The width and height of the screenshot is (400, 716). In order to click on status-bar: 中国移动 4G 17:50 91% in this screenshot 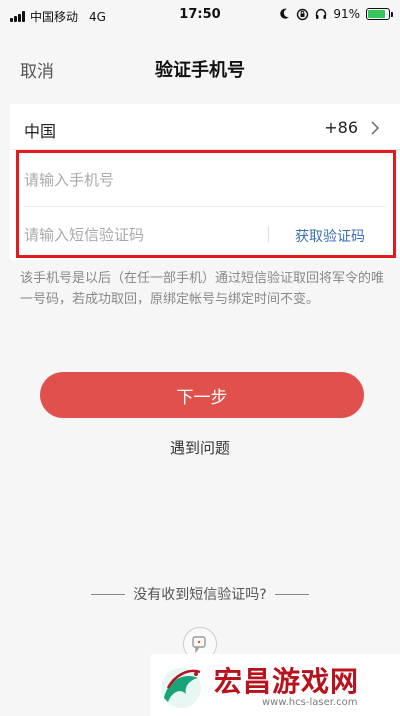, I will do `click(200, 16)`.